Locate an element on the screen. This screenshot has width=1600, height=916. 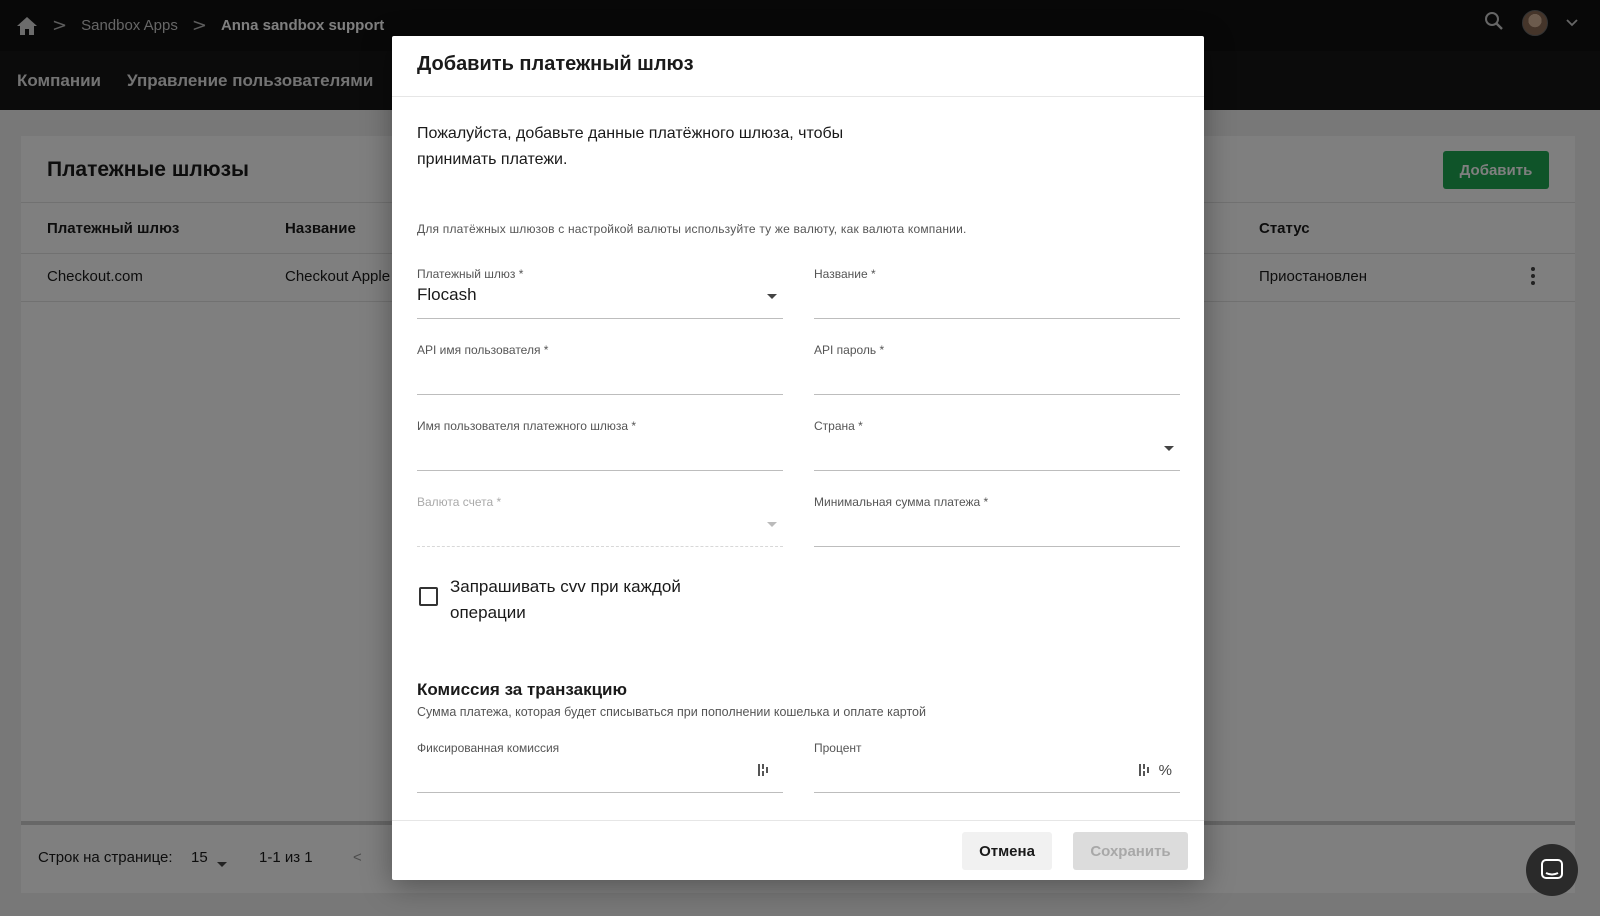
cvv-checkbox-label: Запрашивать cvv при каждой операции is located at coordinates (590, 600).